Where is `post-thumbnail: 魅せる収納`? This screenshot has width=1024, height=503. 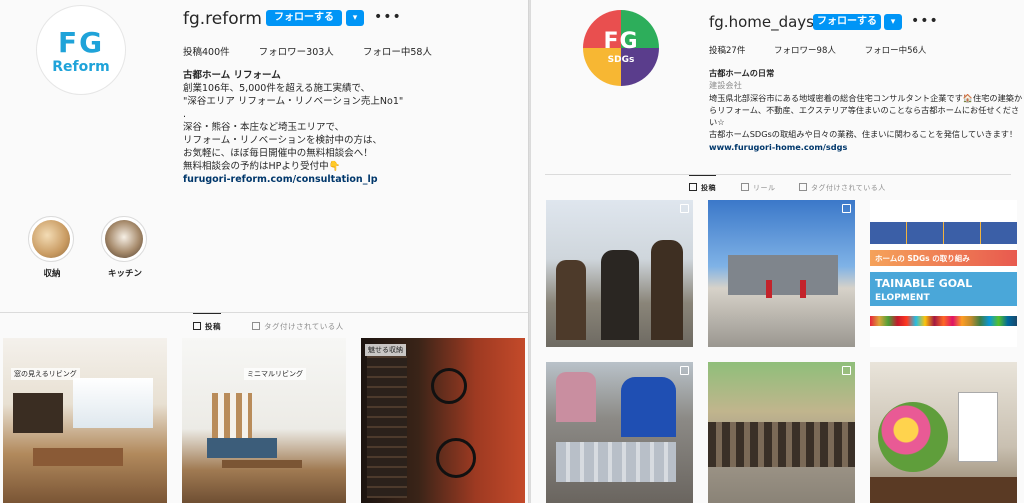 post-thumbnail: 魅せる収納 is located at coordinates (443, 420).